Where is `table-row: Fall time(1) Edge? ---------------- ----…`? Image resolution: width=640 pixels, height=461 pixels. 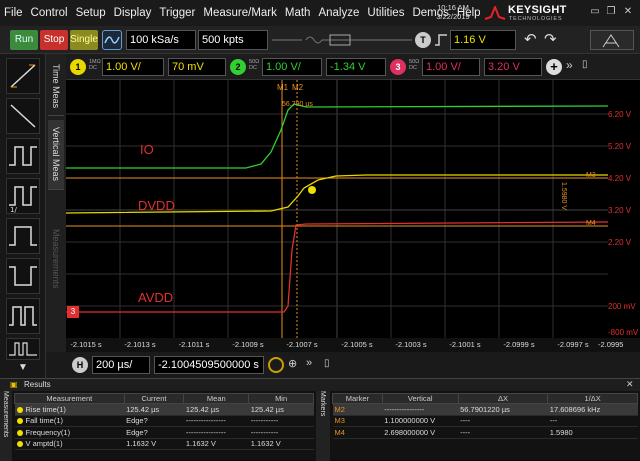 table-row: Fall time(1) Edge? ---------------- ----… is located at coordinates (164, 421).